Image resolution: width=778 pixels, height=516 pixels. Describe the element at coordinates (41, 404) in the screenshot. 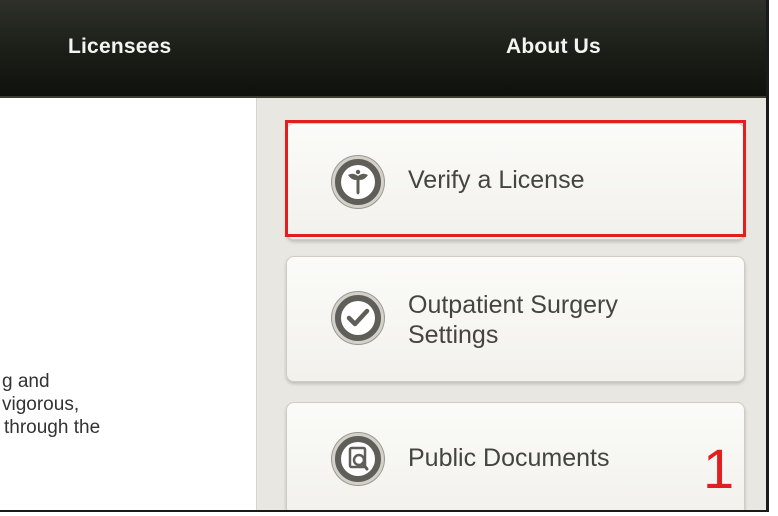

I see `intro-line: vigorous,` at that location.